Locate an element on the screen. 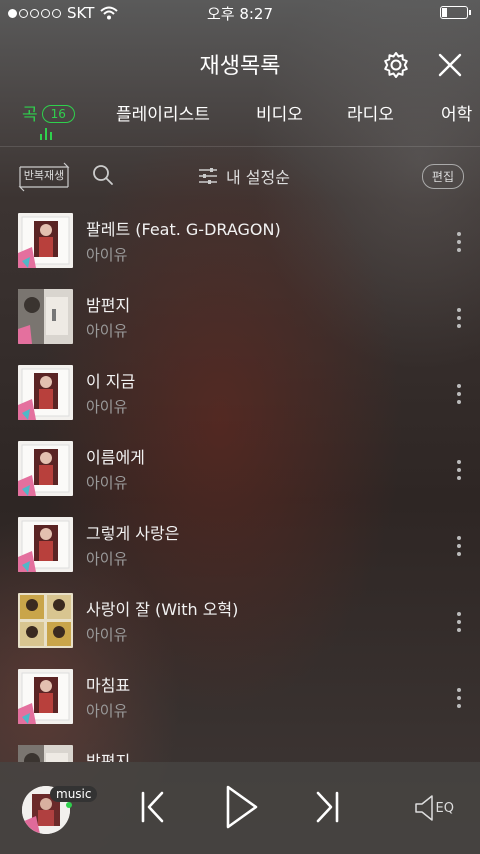 This screenshot has width=480, height=854. play-button is located at coordinates (242, 807).